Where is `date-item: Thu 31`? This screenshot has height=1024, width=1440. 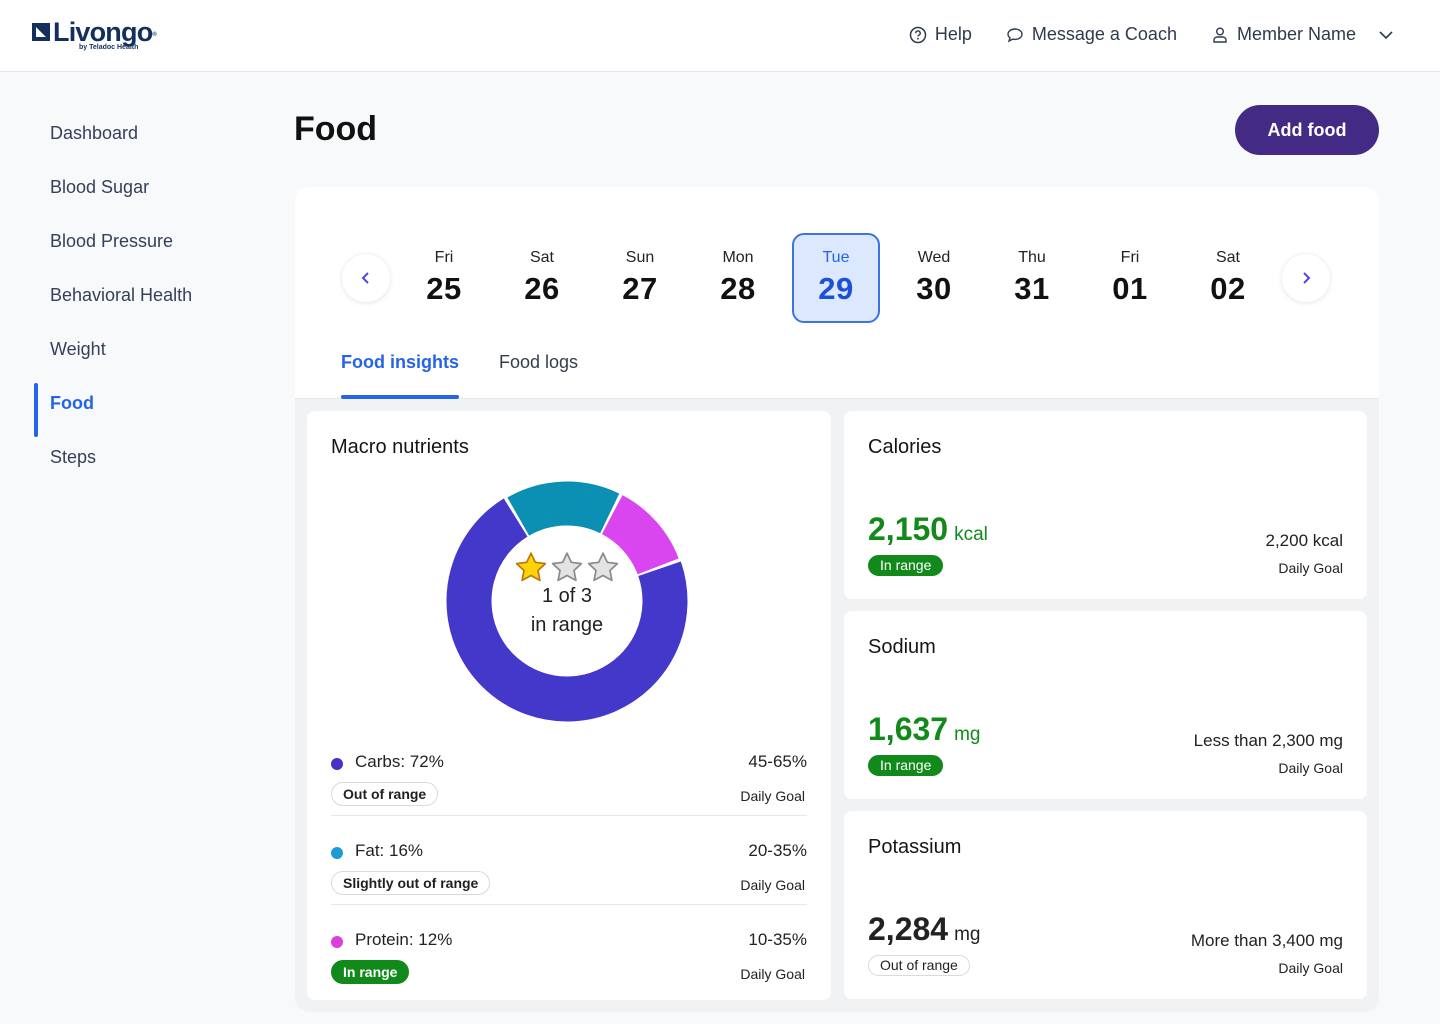 date-item: Thu 31 is located at coordinates (1032, 278).